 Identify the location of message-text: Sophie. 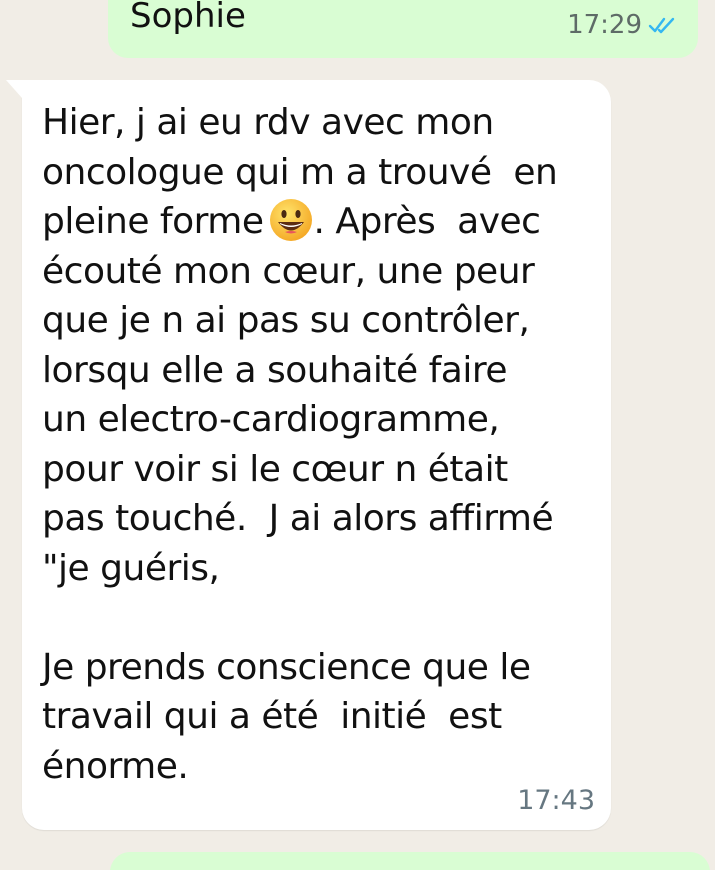
(188, 18).